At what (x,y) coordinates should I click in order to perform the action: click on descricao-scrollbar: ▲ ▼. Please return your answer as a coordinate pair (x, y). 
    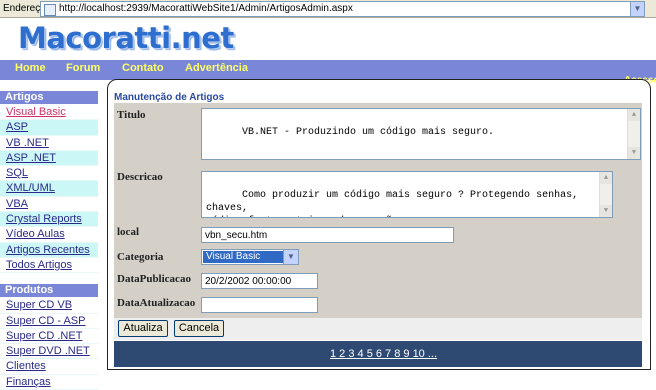
    Looking at the image, I should click on (605, 194).